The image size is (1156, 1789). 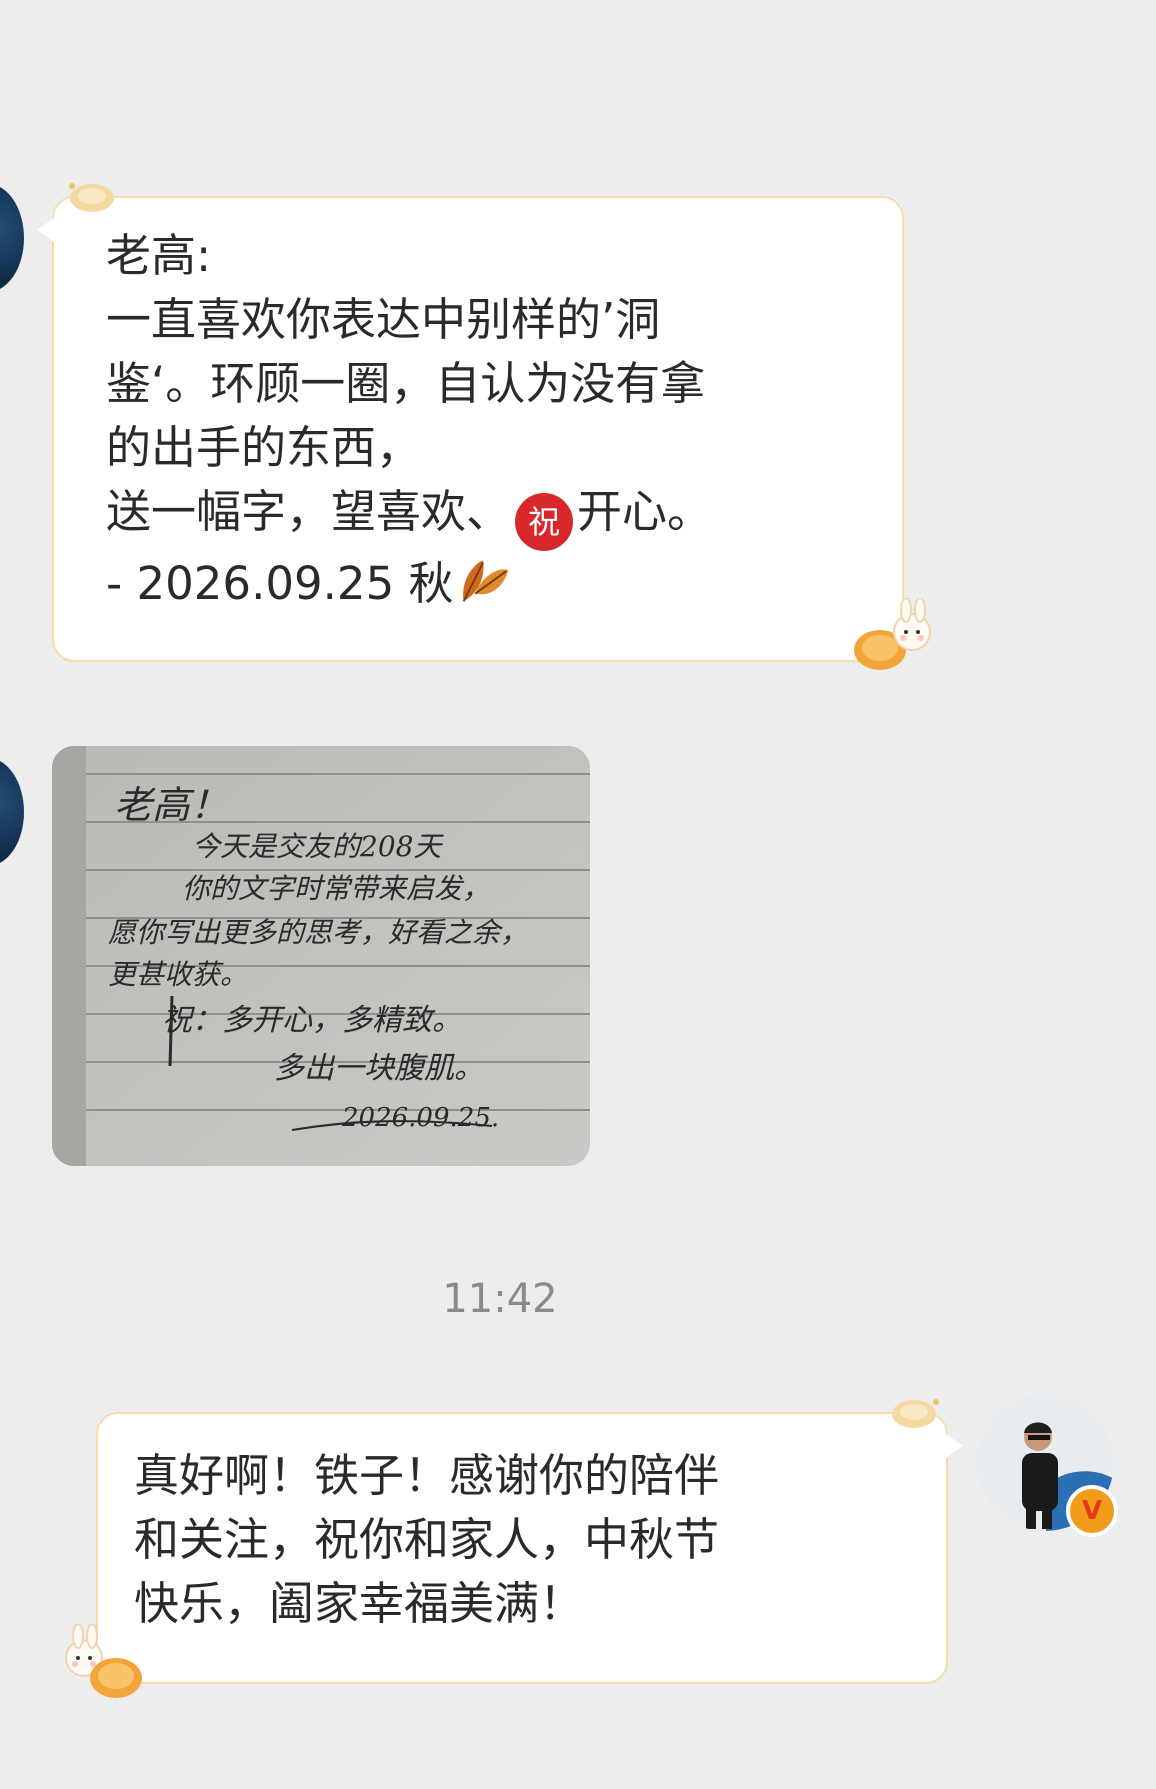 What do you see at coordinates (500, 1299) in the screenshot?
I see `message-timestamp: 11:42` at bounding box center [500, 1299].